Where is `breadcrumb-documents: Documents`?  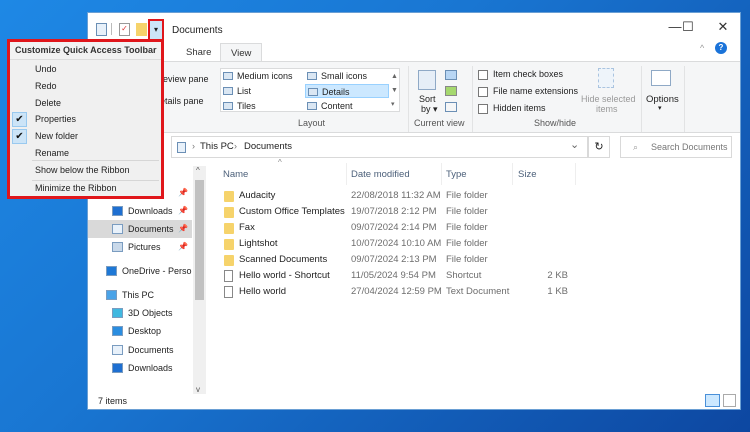
breadcrumb-documents: Documents is located at coordinates (268, 146).